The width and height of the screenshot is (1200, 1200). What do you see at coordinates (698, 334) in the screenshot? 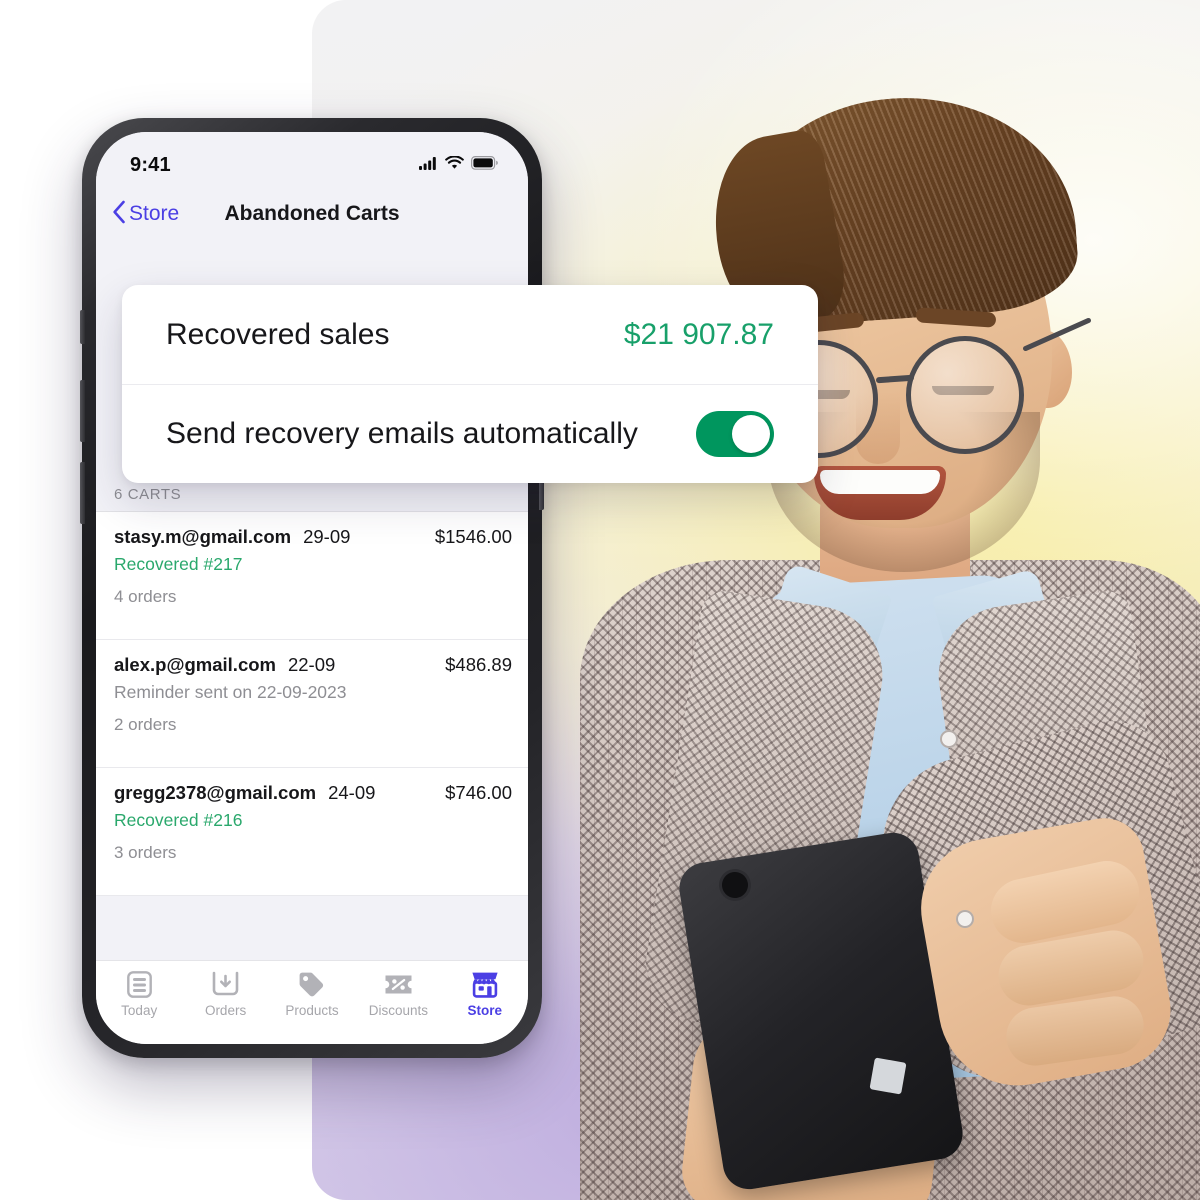
I see `recovered-sales-value: $21 907.87` at bounding box center [698, 334].